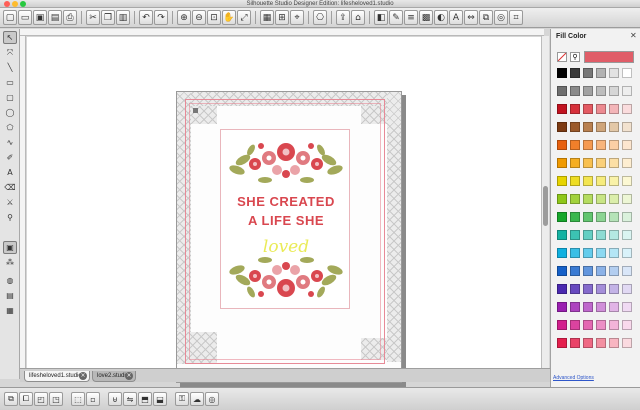 The height and width of the screenshot is (410, 640). Describe the element at coordinates (93, 399) in the screenshot. I see `deselect-icon: ▫` at that location.